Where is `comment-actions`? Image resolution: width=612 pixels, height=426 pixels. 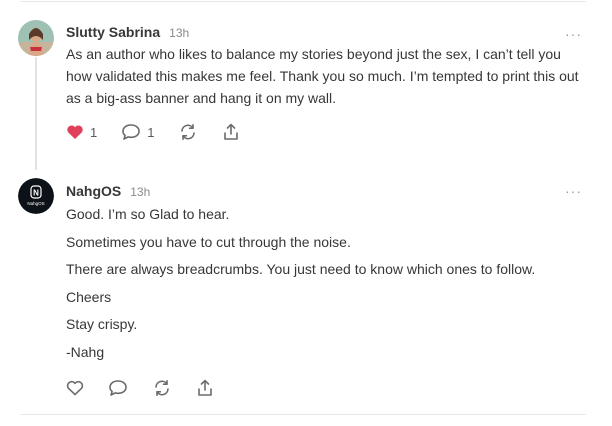 comment-actions is located at coordinates (152, 388).